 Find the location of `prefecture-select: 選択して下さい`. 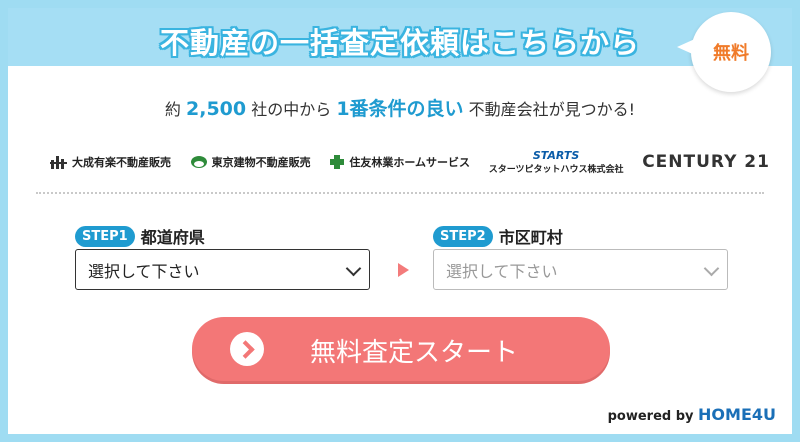

prefecture-select: 選択して下さい is located at coordinates (222, 269).